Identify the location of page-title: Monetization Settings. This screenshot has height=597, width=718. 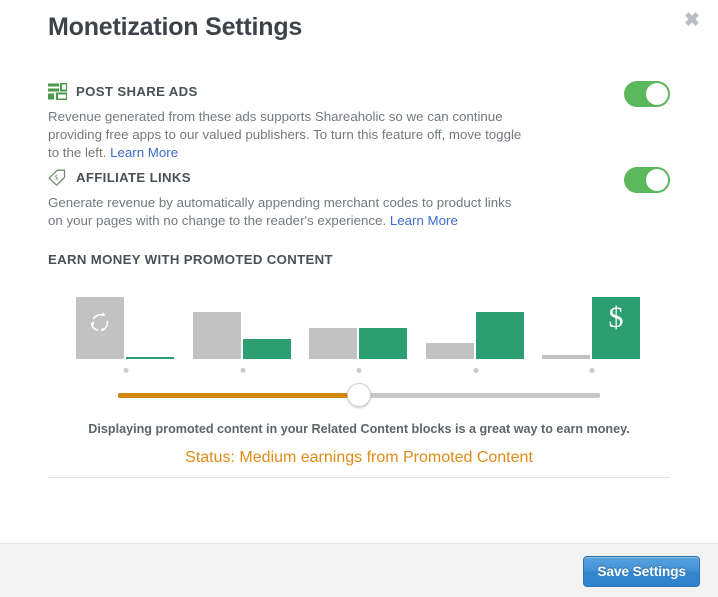
(175, 27).